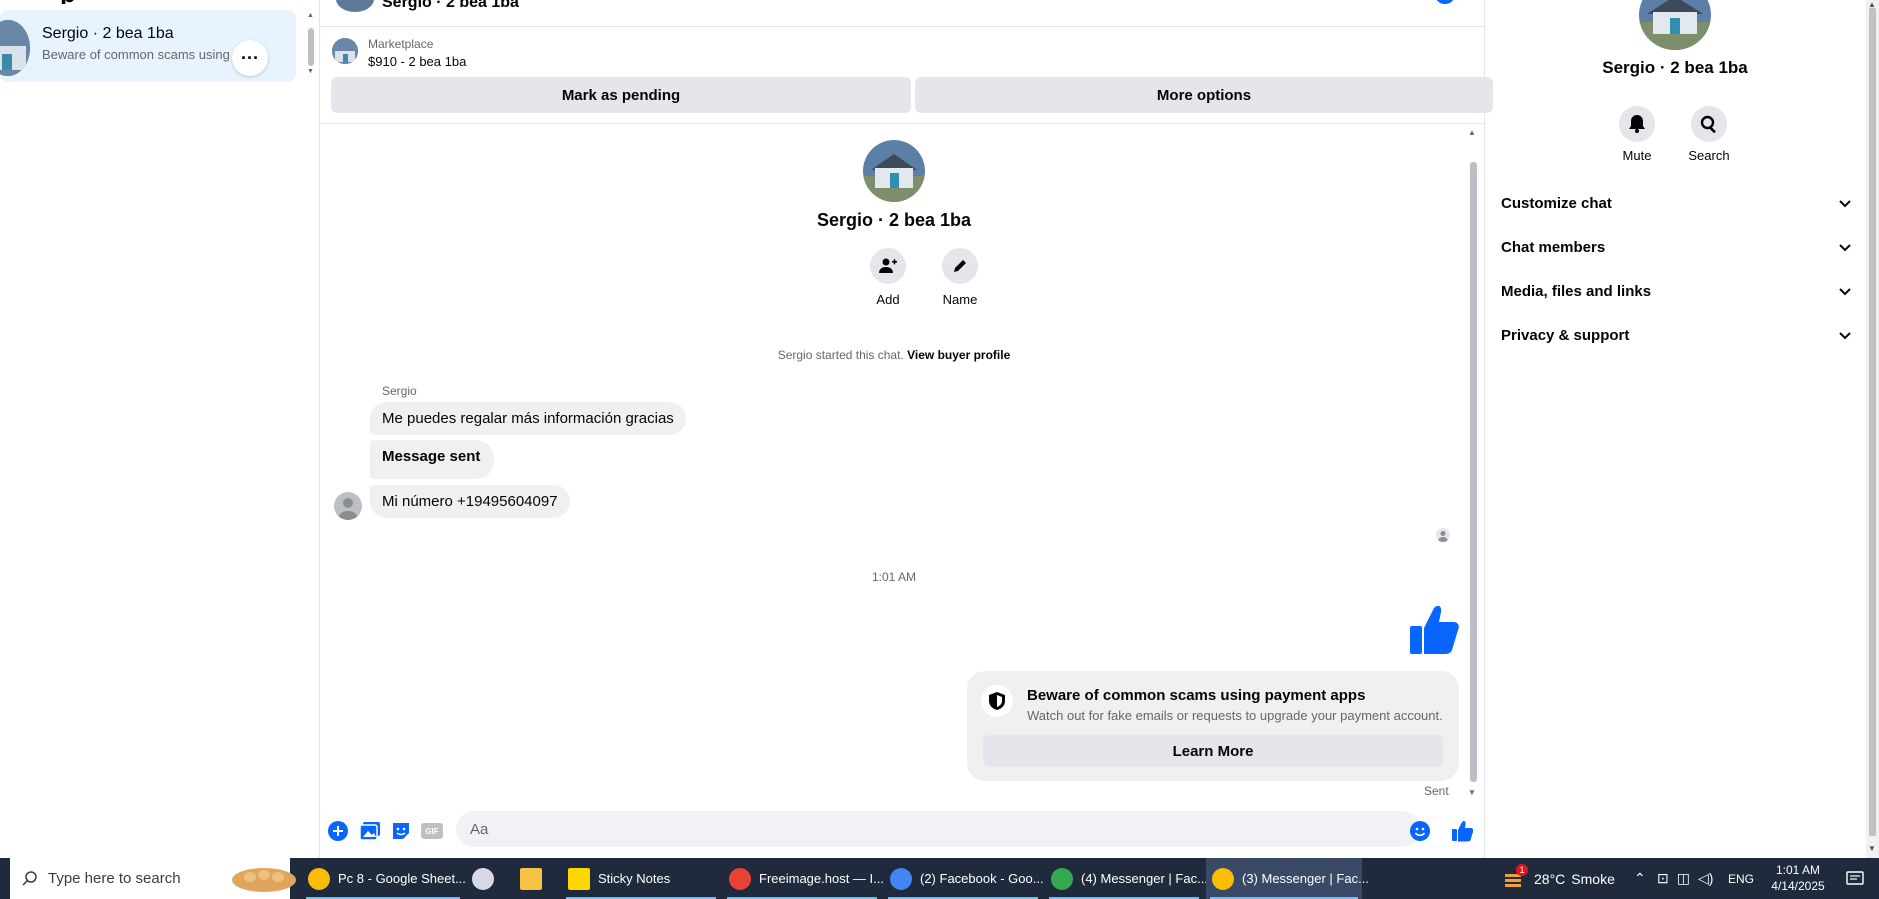  I want to click on clock-time: 1:01 AM, so click(1798, 870).